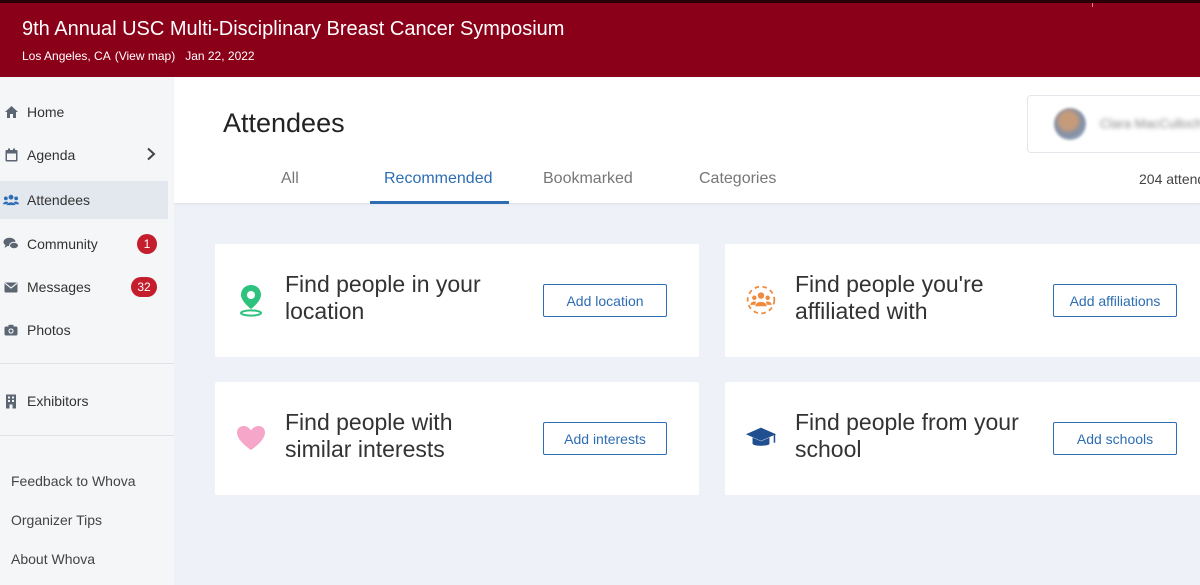 The image size is (1200, 585). I want to click on profile-card: Clara MacCulloch, so click(1113, 124).